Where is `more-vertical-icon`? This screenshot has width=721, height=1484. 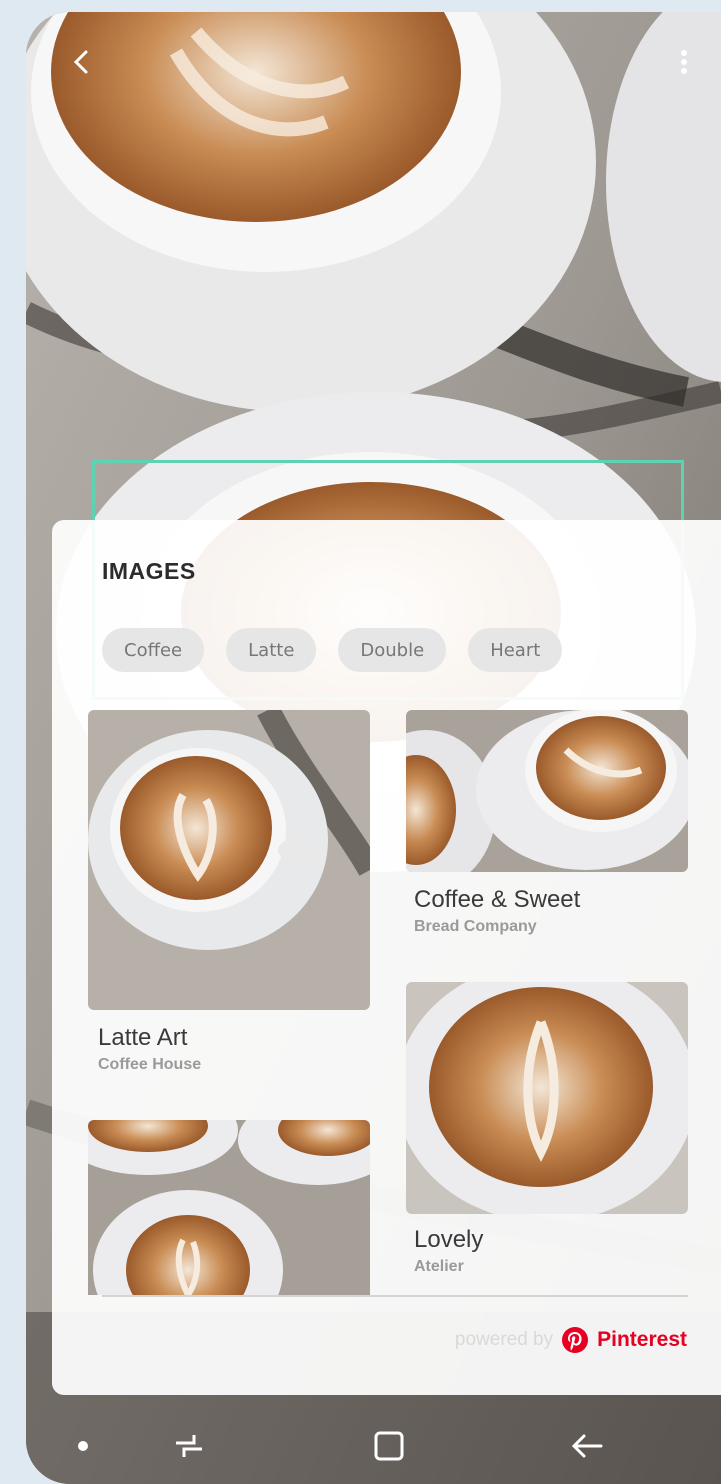
more-vertical-icon is located at coordinates (684, 62).